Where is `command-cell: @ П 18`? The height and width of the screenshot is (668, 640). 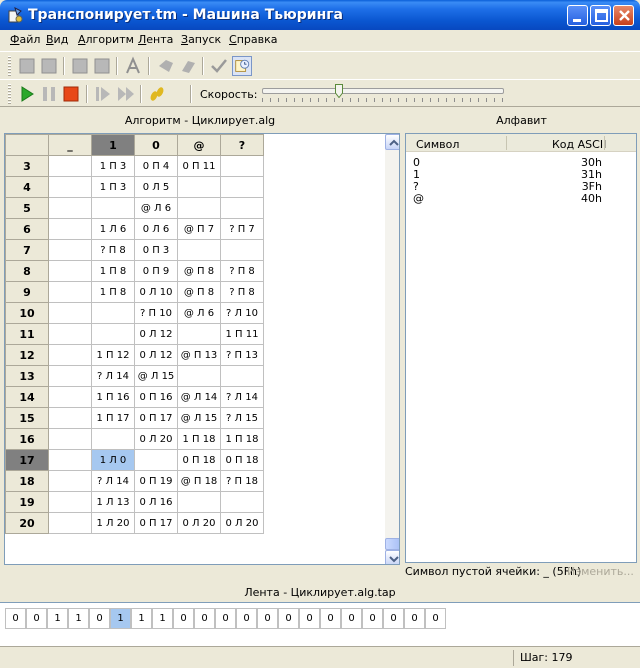
command-cell: @ П 18 is located at coordinates (199, 481).